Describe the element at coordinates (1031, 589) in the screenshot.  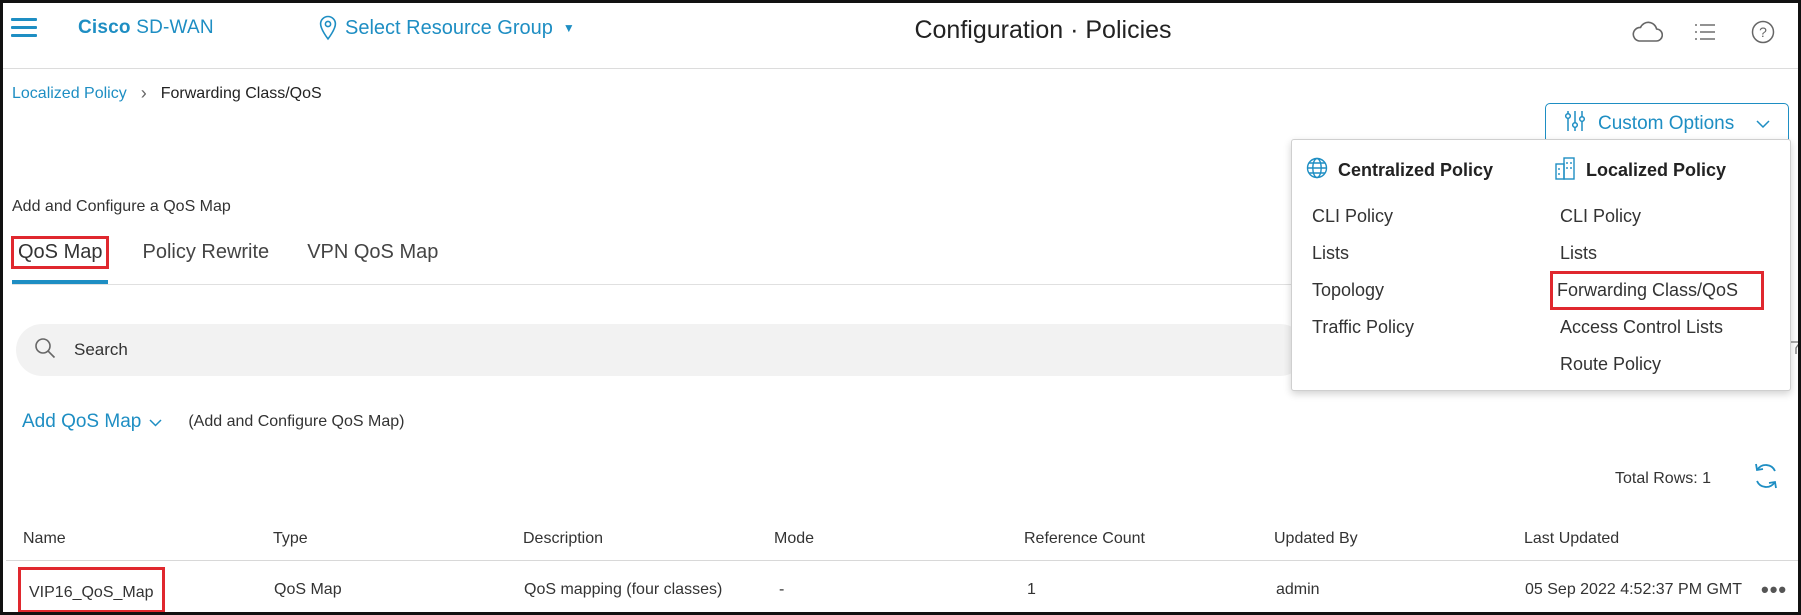
I see `row-reference-count-cell: 1` at that location.